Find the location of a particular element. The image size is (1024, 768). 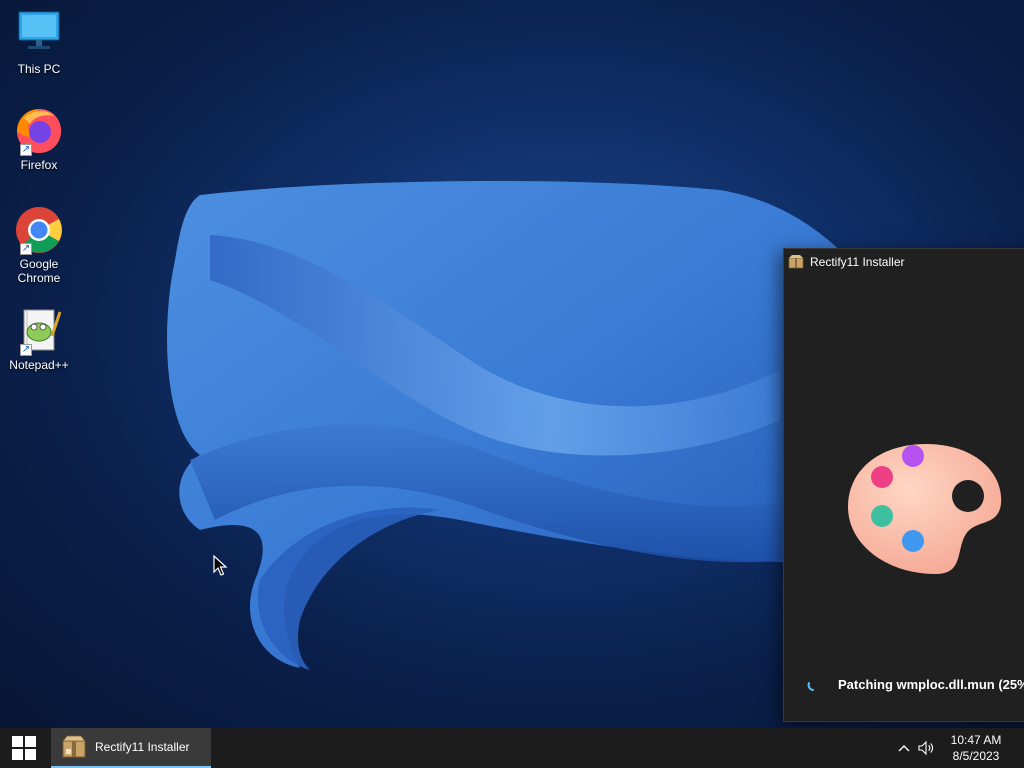

chrome-icon: ↗ is located at coordinates (39, 230).